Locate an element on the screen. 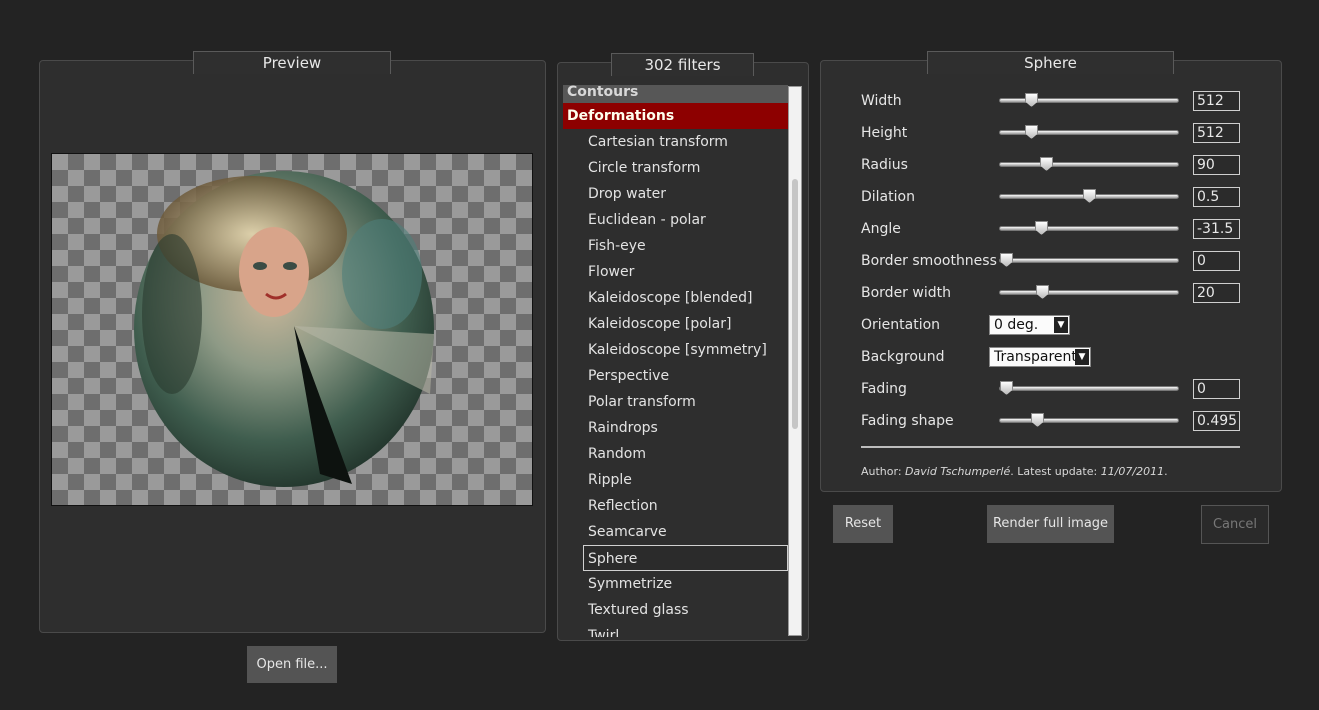 Image resolution: width=1319 pixels, height=710 pixels. background-select: Transparent ▼ is located at coordinates (1040, 357).